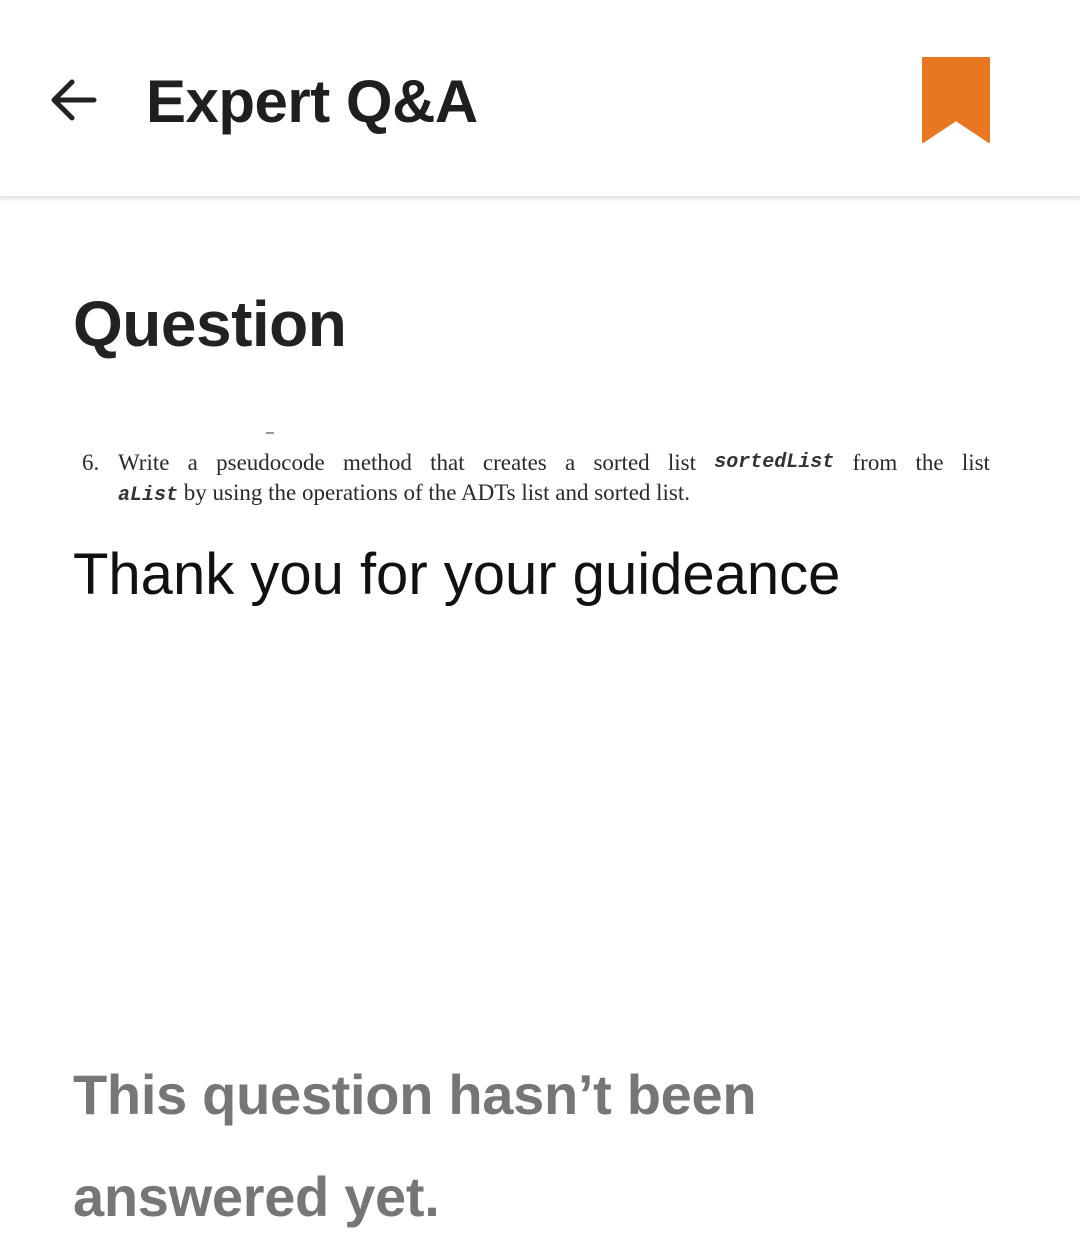 The image size is (1080, 1259). I want to click on back-button, so click(72, 100).